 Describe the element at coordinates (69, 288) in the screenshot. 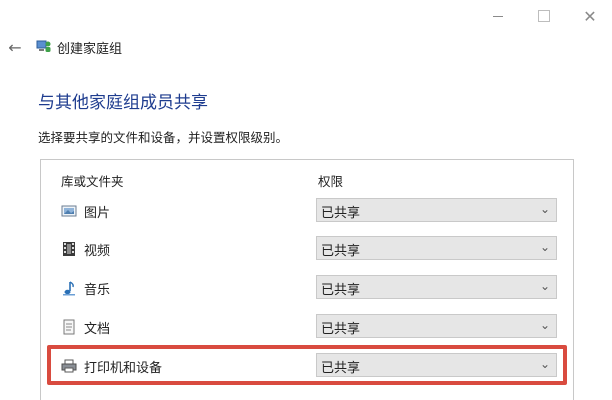

I see `music-icon` at that location.